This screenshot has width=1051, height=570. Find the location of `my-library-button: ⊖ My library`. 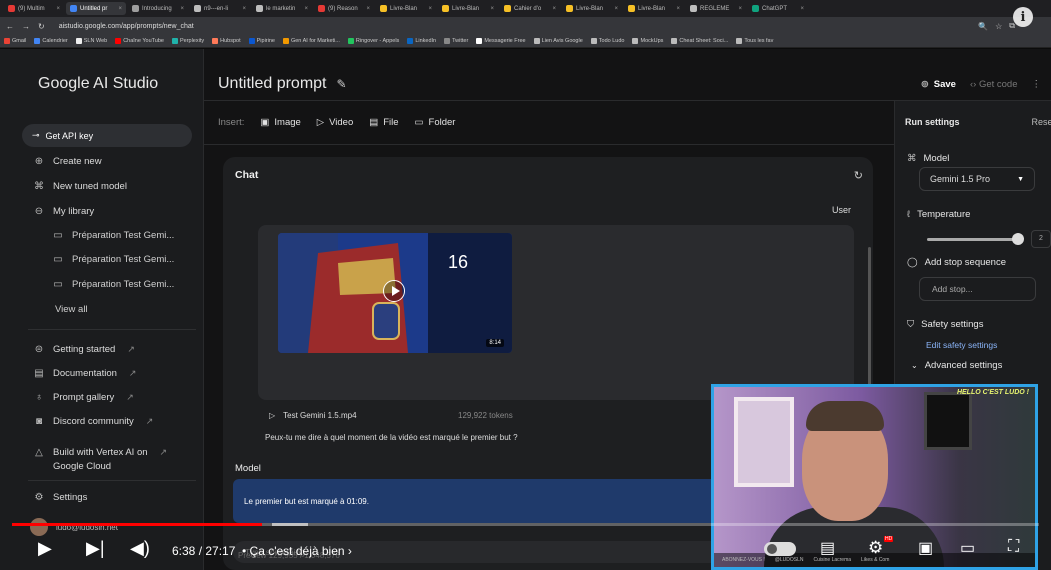

my-library-button: ⊖ My library is located at coordinates (63, 211).